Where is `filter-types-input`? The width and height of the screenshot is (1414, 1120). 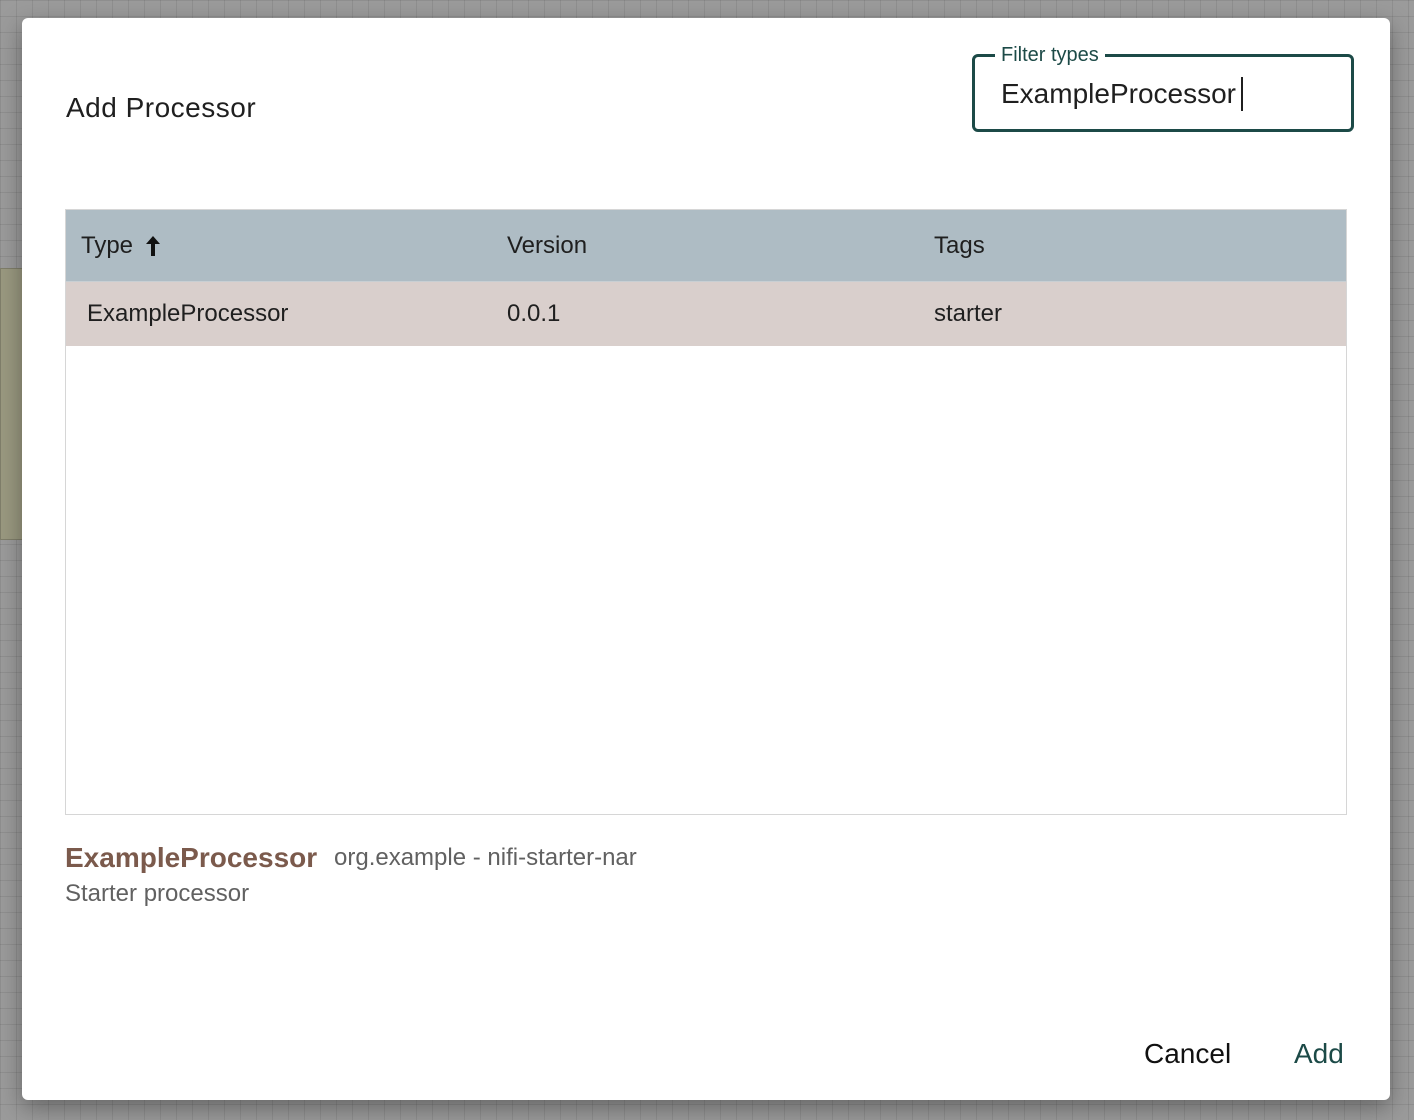
filter-types-input is located at coordinates (1161, 94).